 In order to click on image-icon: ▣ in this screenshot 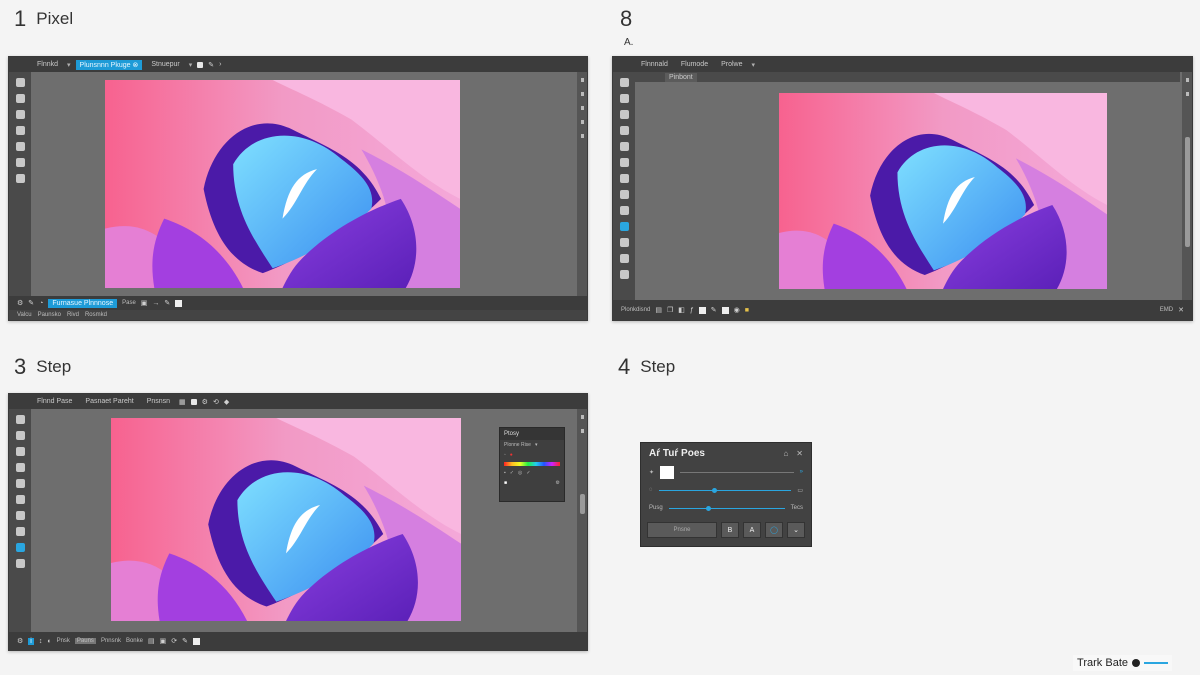, I will do `click(144, 303)`.